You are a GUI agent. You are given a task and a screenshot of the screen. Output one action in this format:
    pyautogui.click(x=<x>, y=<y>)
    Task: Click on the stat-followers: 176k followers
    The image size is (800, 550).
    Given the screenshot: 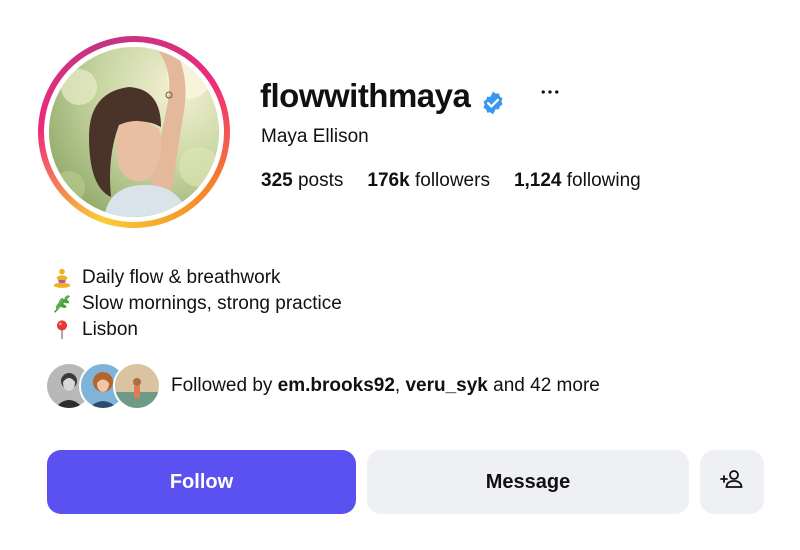 What is the action you would take?
    pyautogui.click(x=428, y=181)
    